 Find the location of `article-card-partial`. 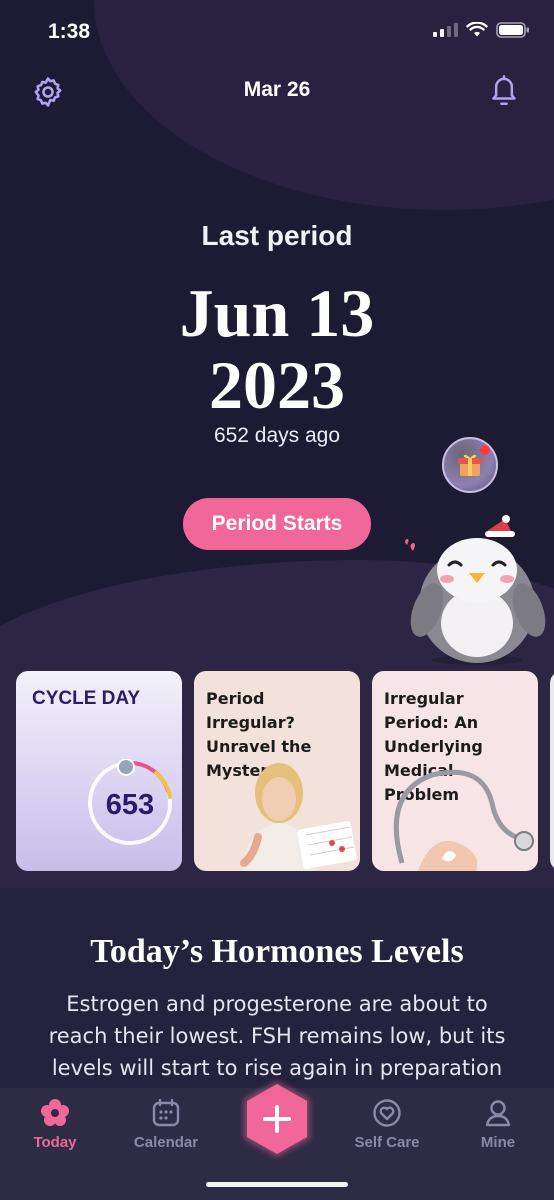

article-card-partial is located at coordinates (552, 771).